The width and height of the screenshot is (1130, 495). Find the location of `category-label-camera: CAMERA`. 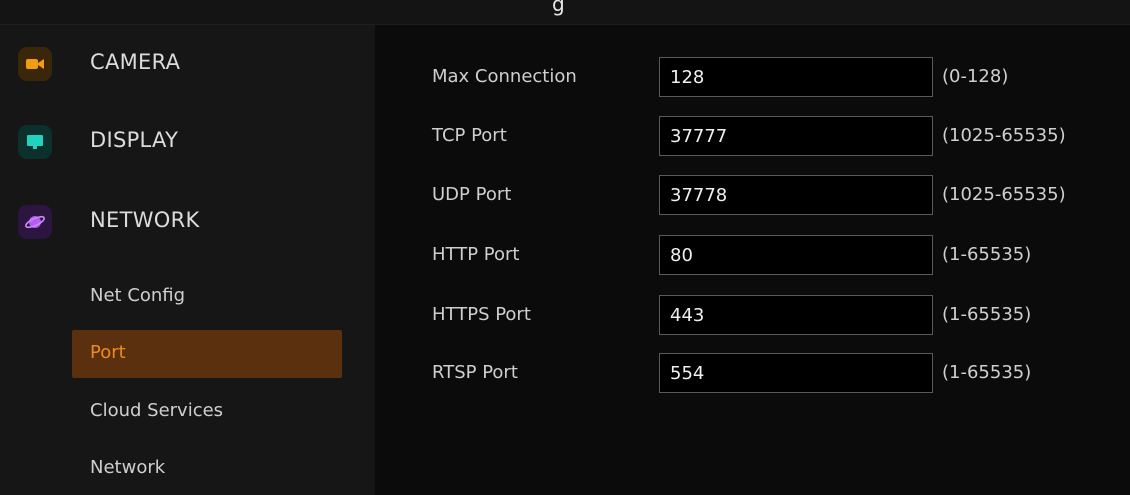

category-label-camera: CAMERA is located at coordinates (135, 62).